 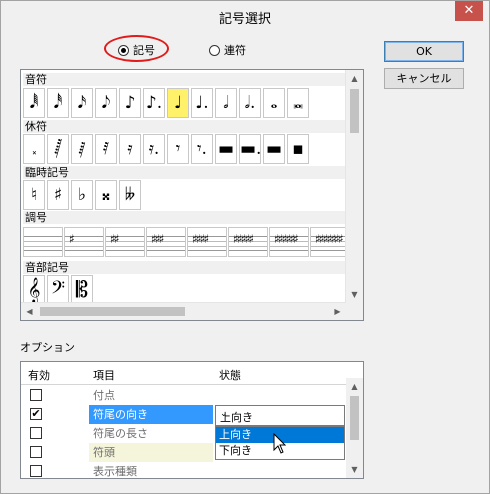 I want to click on note-symbol-cell: ♪, so click(x=130, y=103).